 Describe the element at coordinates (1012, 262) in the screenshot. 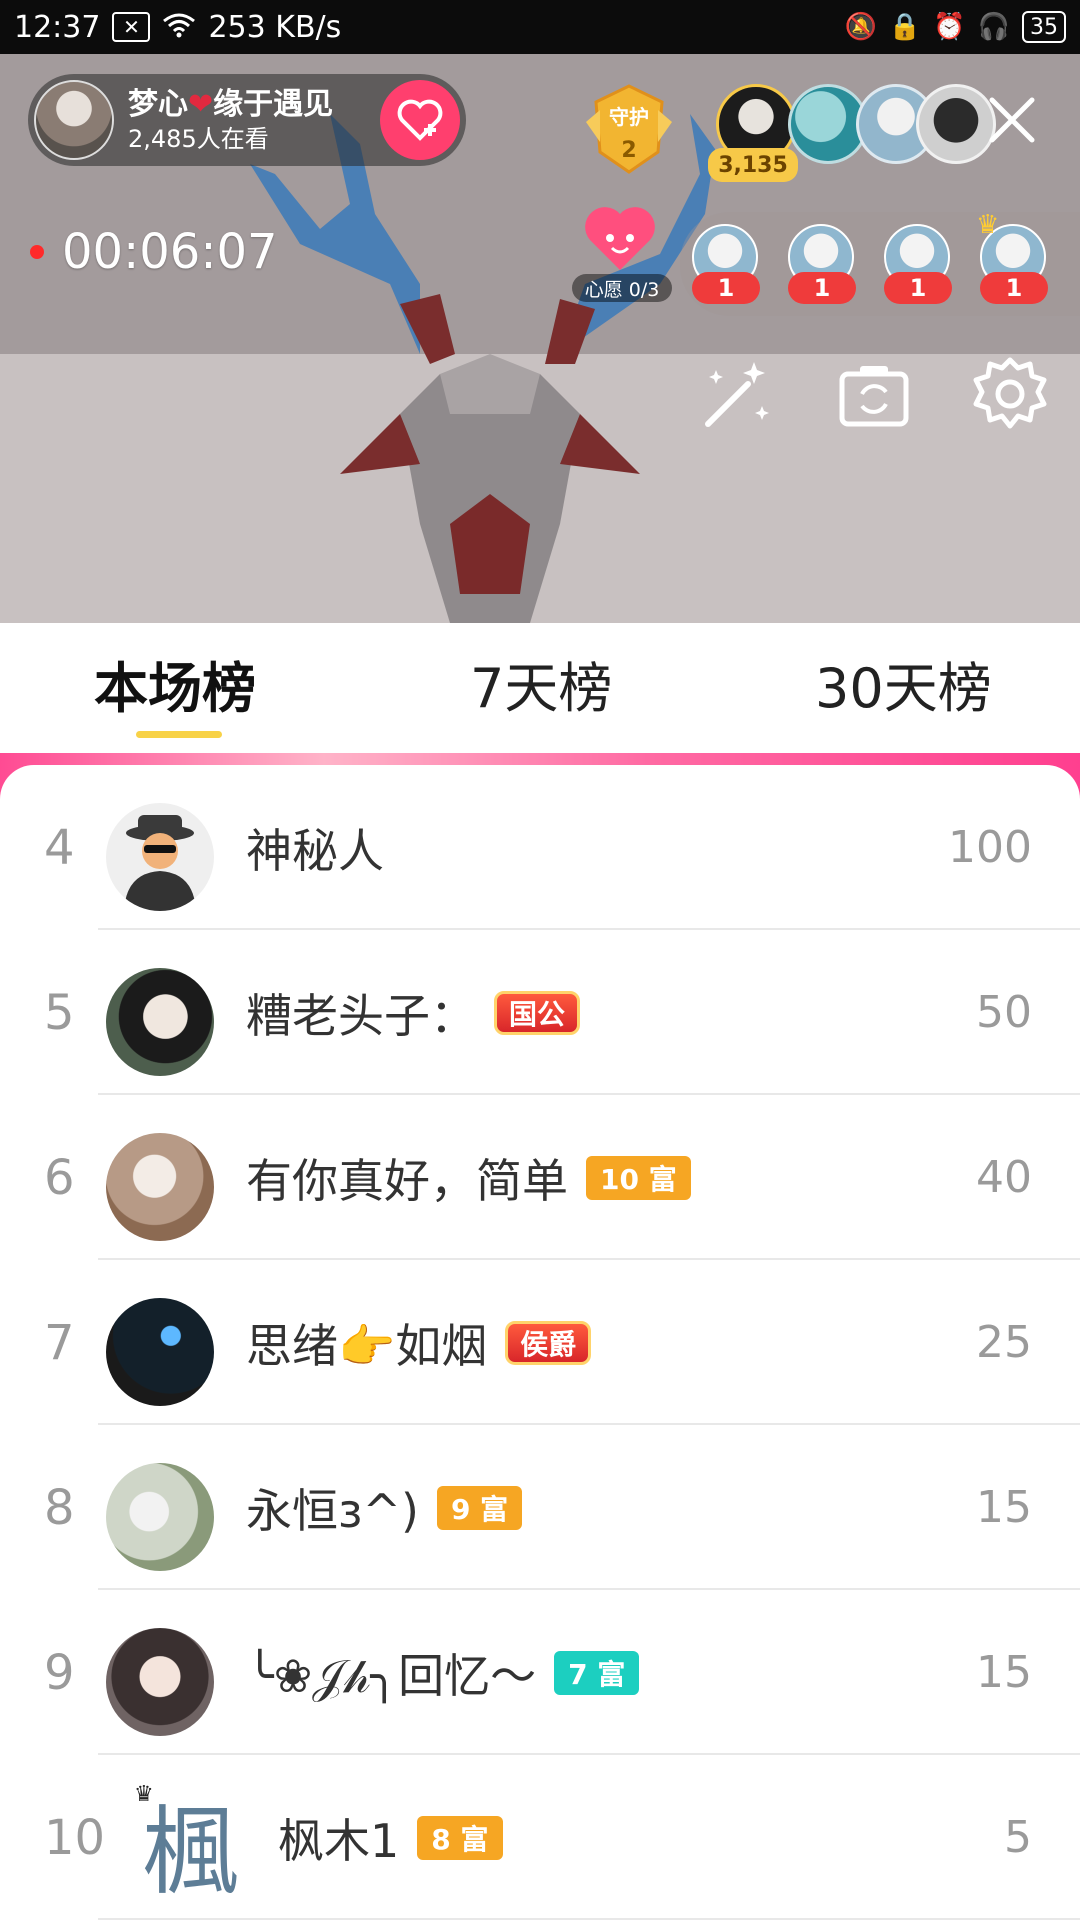

I see `gift-sender: ♛ 1` at that location.